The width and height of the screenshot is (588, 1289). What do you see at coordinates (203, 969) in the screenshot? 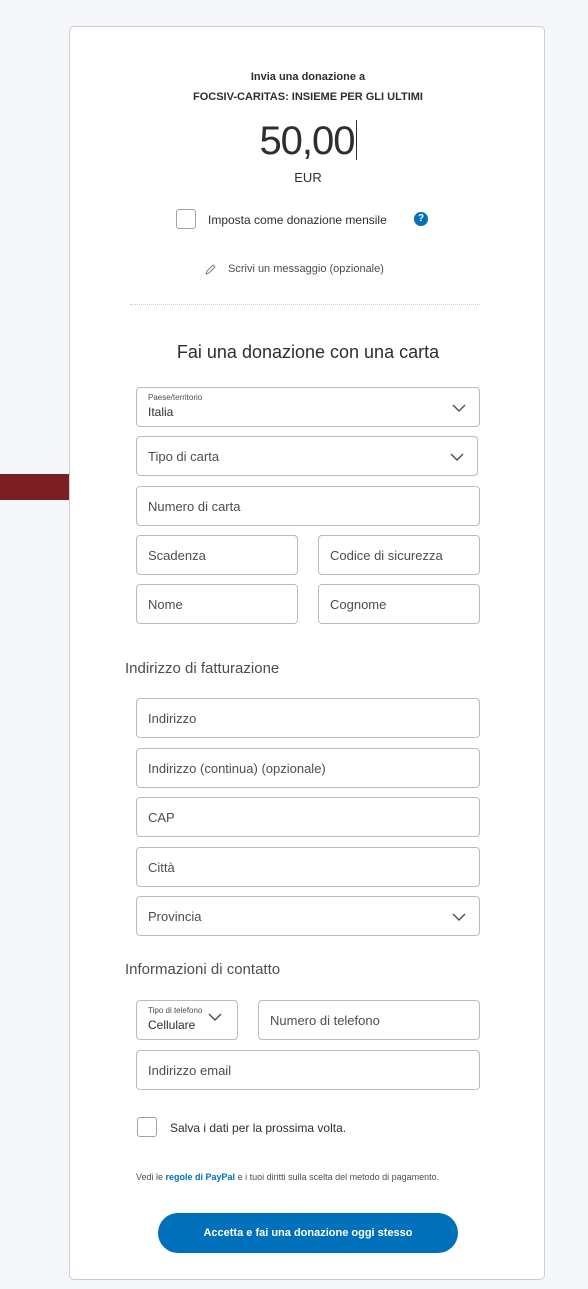
I see `contact-section-title: Informazioni di contatto` at bounding box center [203, 969].